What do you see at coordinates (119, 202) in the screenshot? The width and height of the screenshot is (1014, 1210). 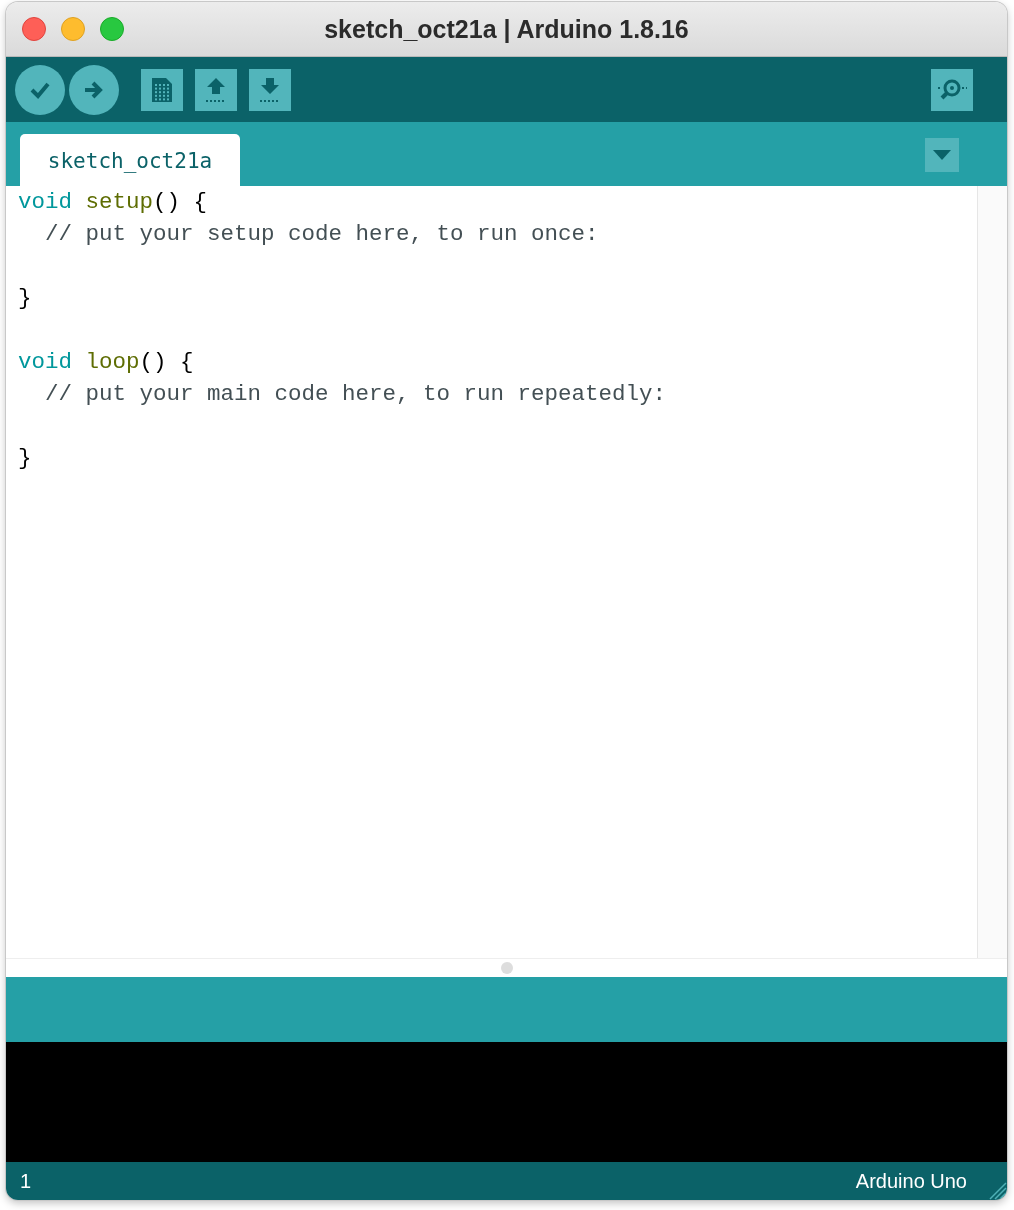 I see `function-name: setup` at bounding box center [119, 202].